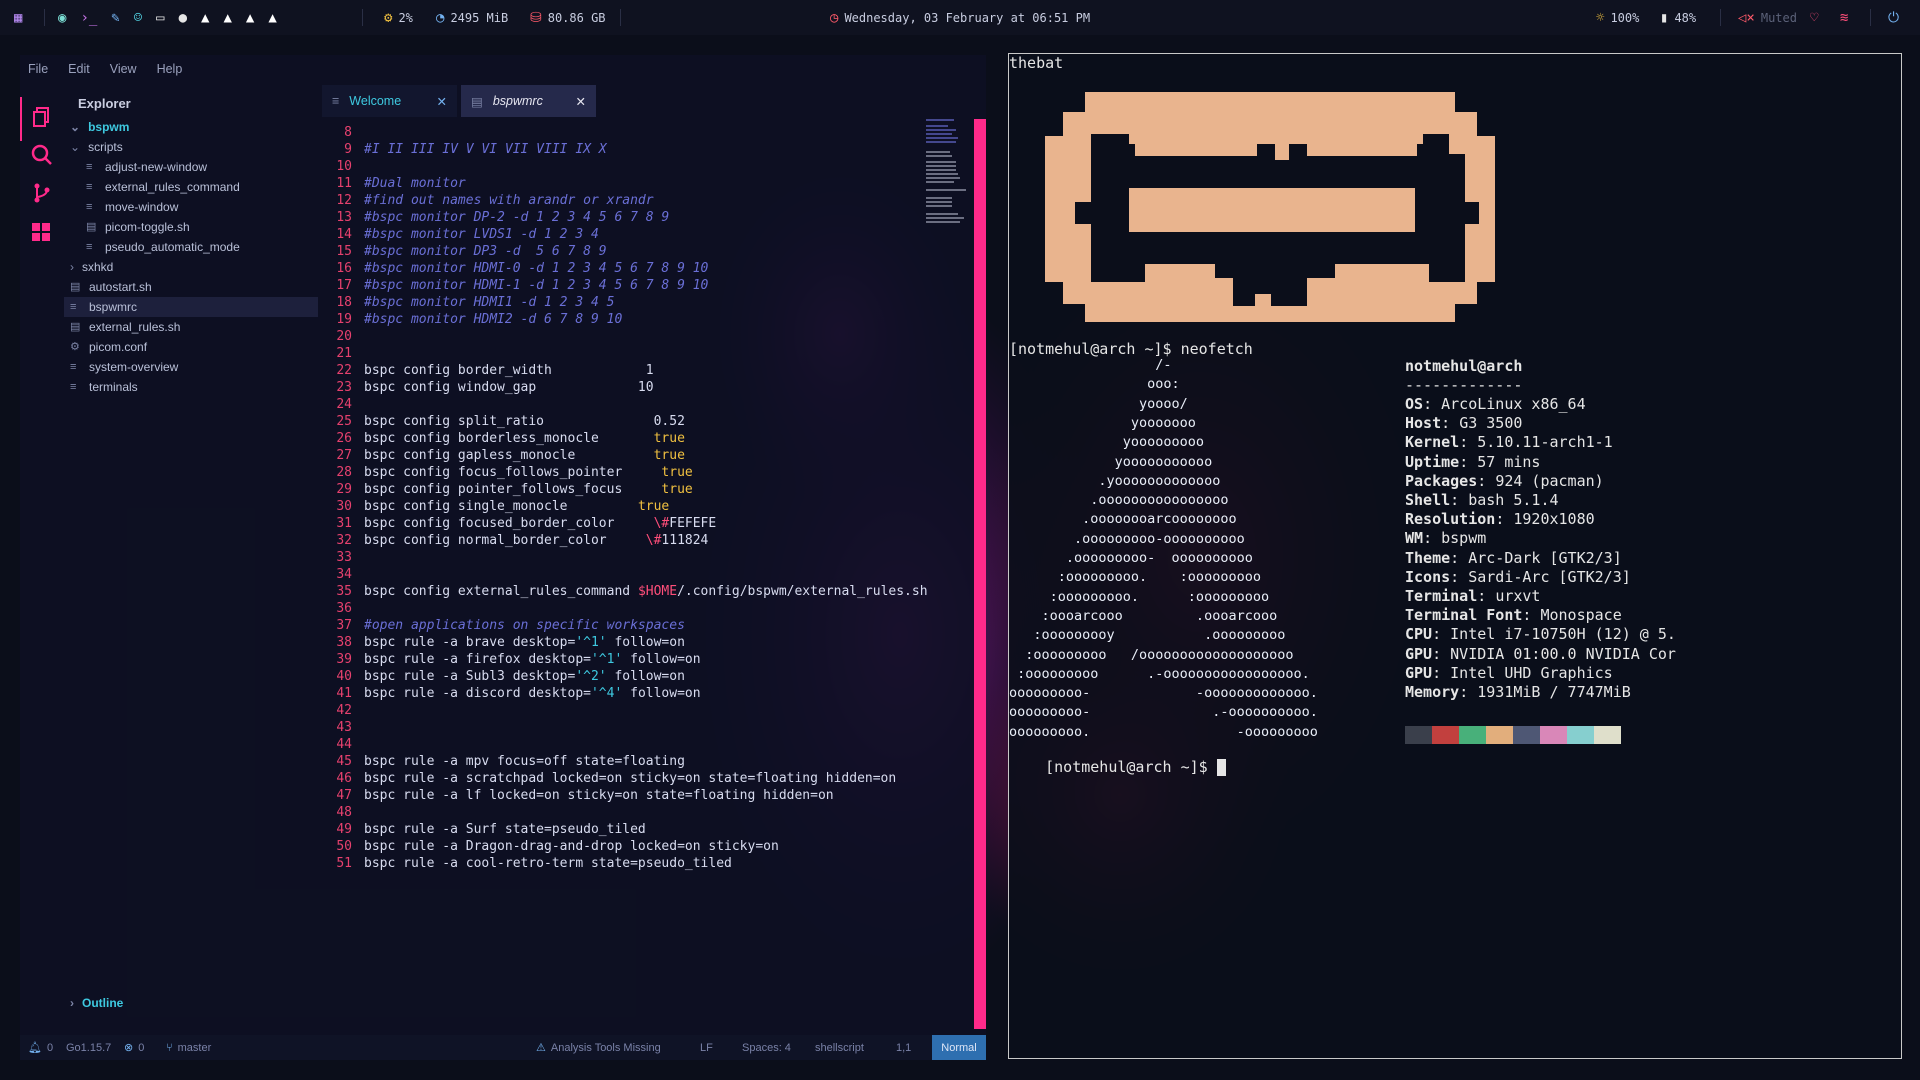  Describe the element at coordinates (163, 187) in the screenshot. I see `tree-item-file: ≡ external_rules_command` at that location.